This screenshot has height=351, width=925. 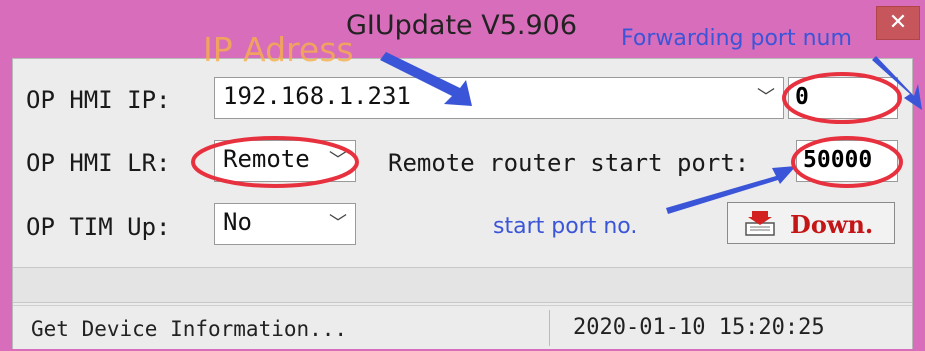 What do you see at coordinates (266, 159) in the screenshot?
I see `lr-mode-value: Remote` at bounding box center [266, 159].